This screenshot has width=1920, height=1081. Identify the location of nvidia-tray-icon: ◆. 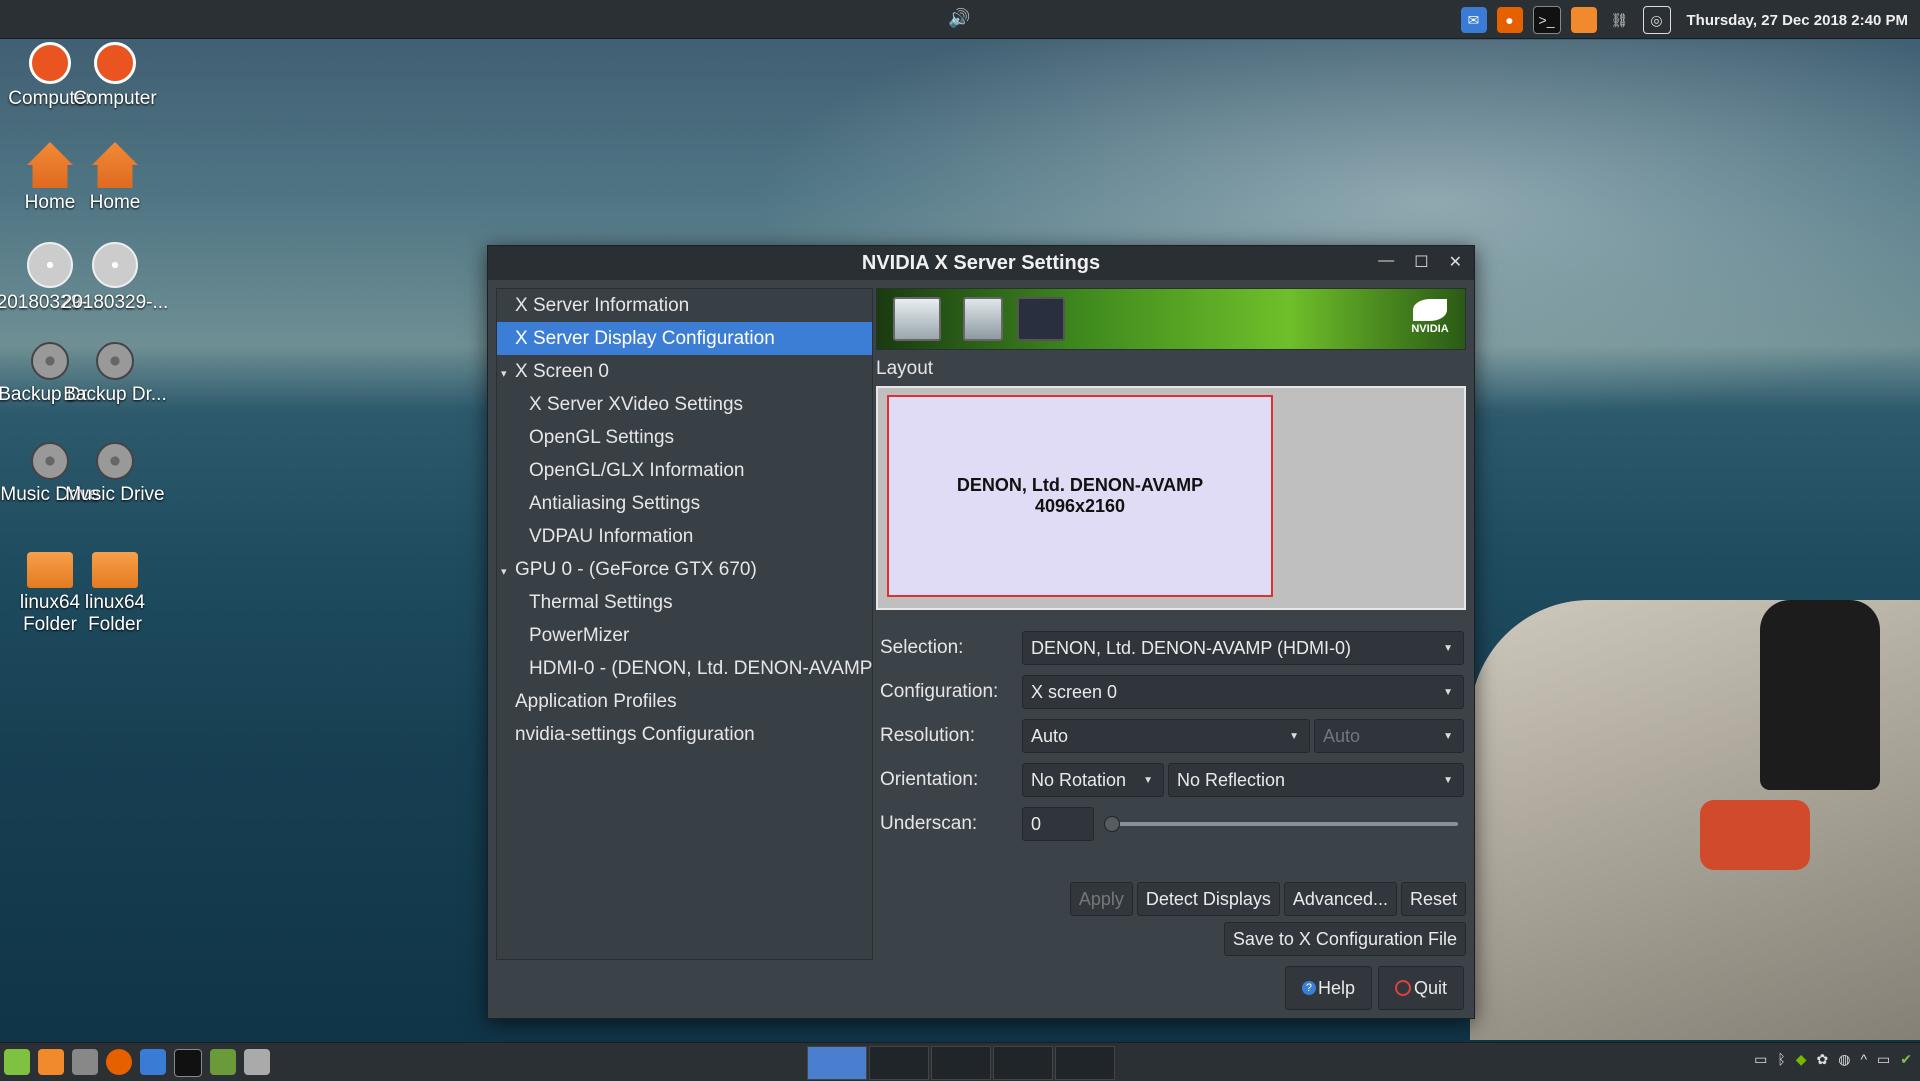
(1801, 1059).